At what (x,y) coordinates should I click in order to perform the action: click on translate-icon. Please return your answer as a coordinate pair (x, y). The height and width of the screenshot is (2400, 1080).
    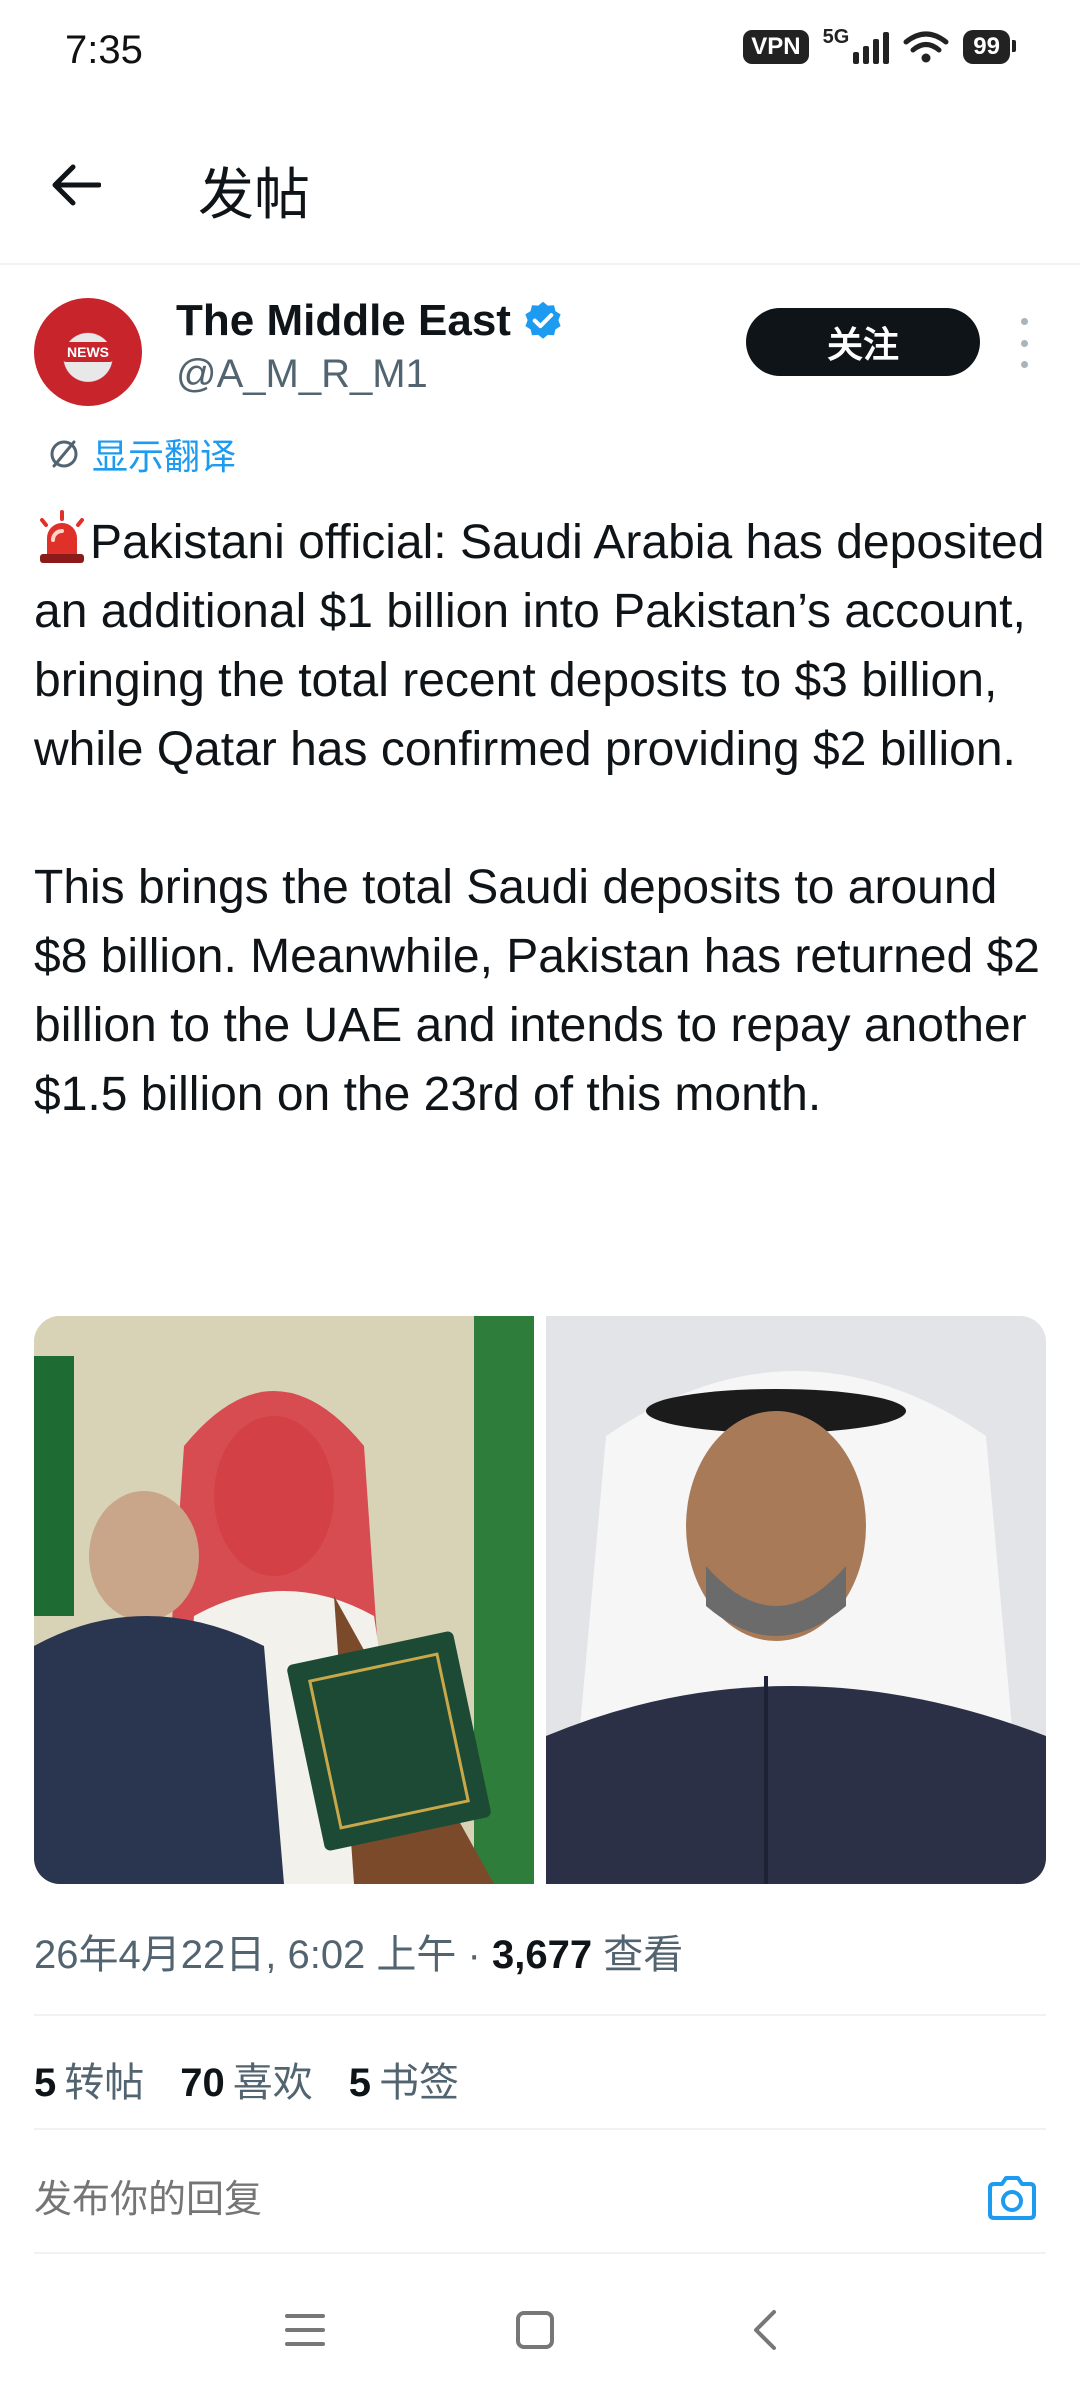
    Looking at the image, I should click on (64, 454).